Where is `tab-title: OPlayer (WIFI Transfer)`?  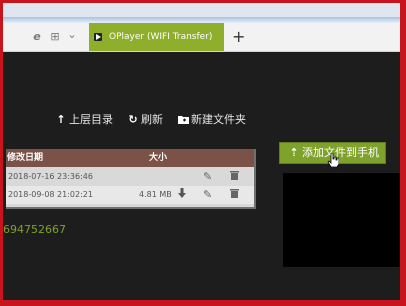
tab-title: OPlayer (WIFI Transfer) is located at coordinates (161, 37).